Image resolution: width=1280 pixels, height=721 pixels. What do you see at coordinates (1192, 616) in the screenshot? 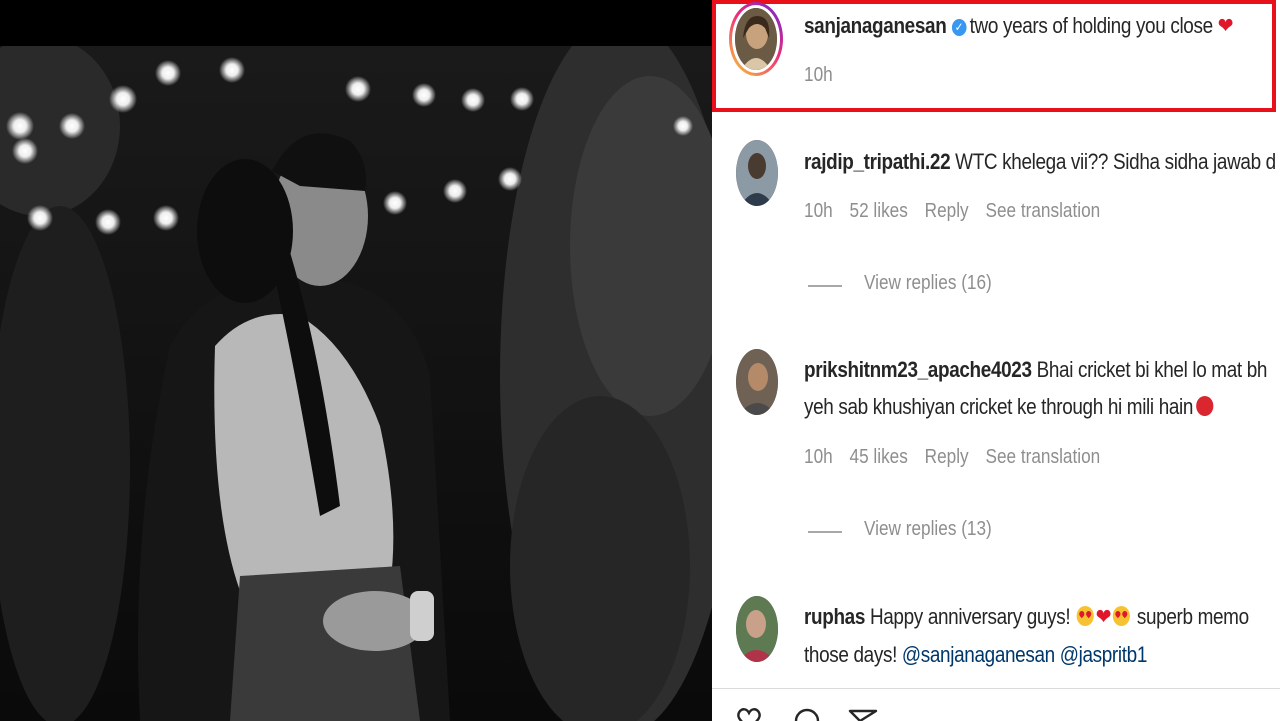
I see `comment-text-after: superb memo` at bounding box center [1192, 616].